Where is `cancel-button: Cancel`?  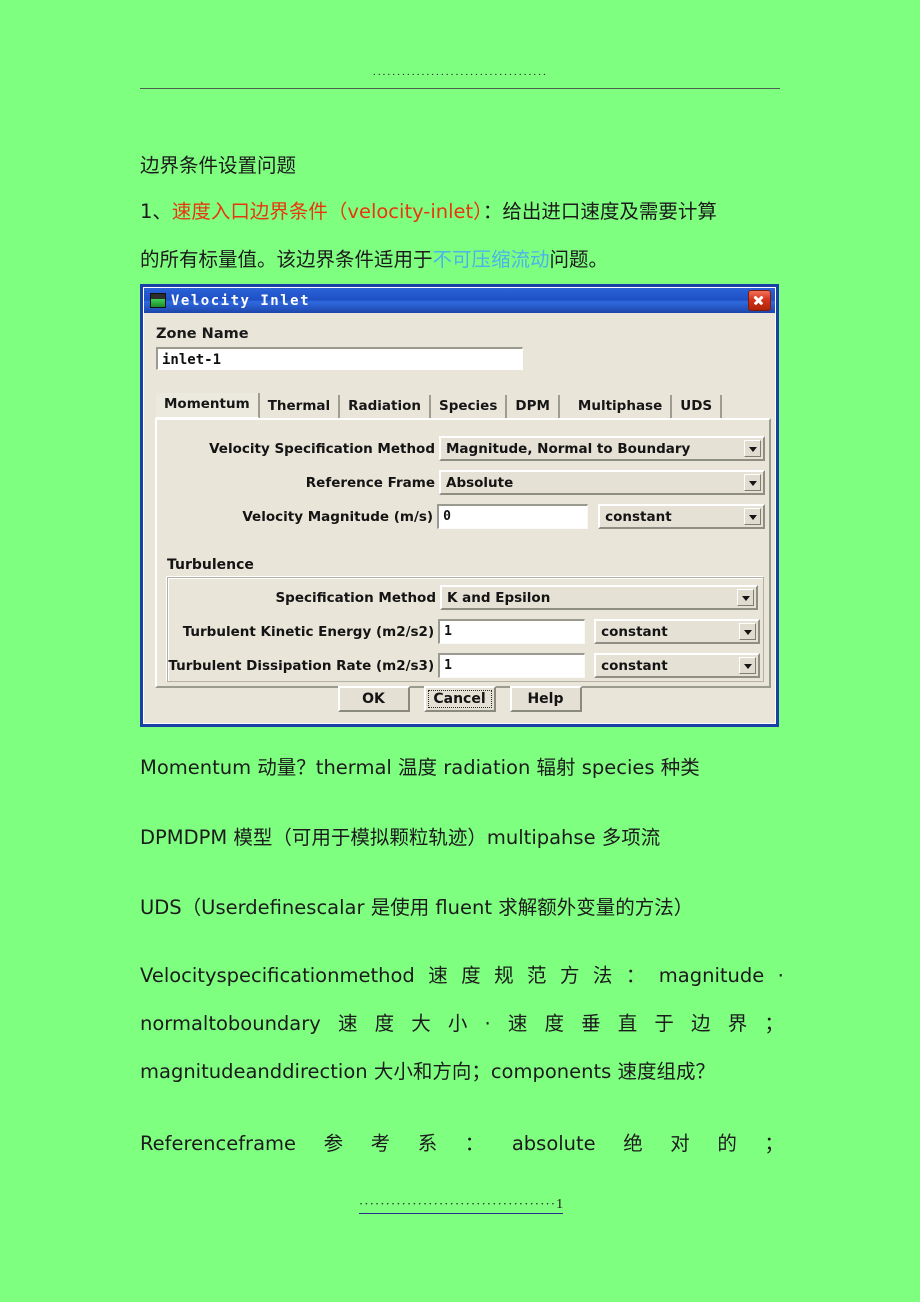
cancel-button: Cancel is located at coordinates (459, 699).